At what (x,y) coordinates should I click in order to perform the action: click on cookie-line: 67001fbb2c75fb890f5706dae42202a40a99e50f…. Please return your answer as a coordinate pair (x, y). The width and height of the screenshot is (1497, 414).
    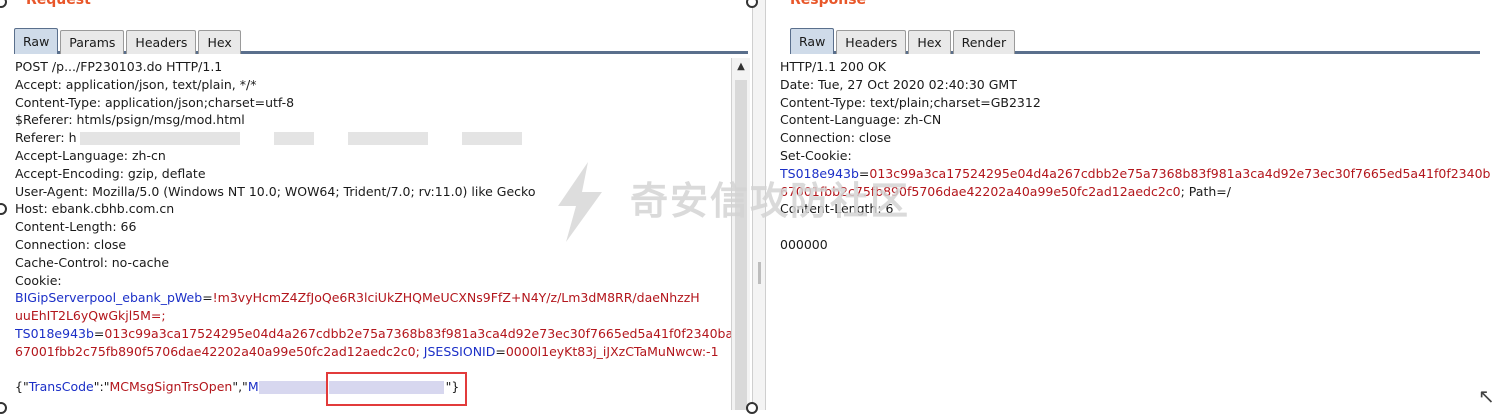
    Looking at the image, I should click on (374, 352).